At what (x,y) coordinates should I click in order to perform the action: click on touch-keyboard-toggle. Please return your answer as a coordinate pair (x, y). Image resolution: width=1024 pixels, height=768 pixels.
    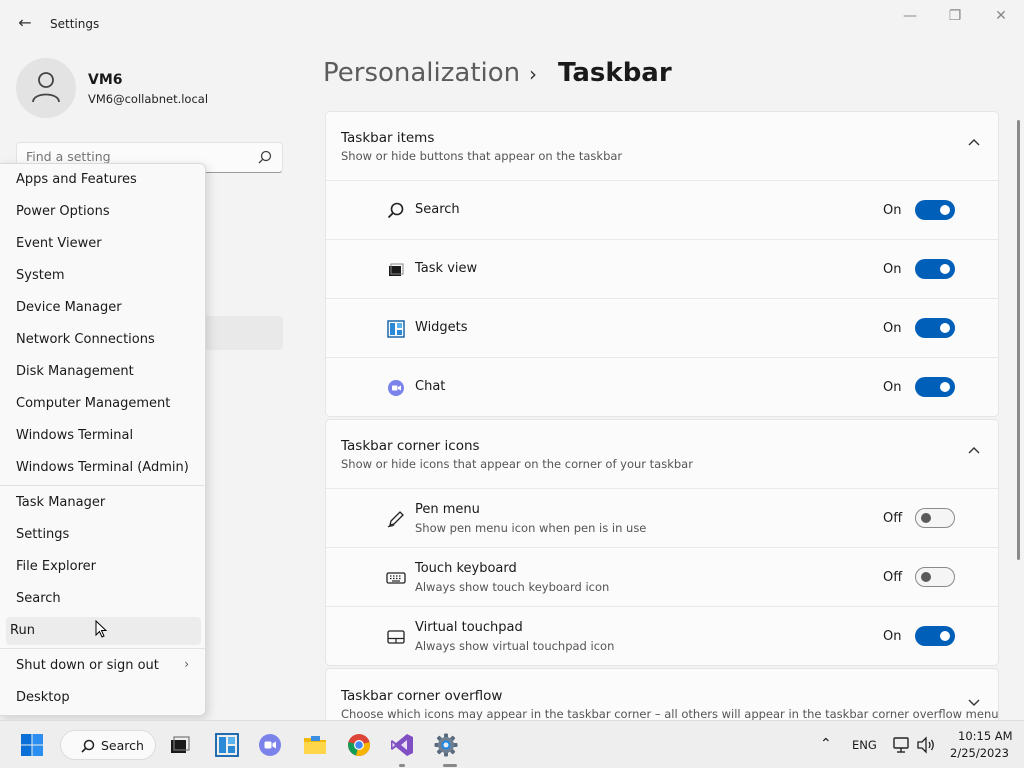
    Looking at the image, I should click on (935, 577).